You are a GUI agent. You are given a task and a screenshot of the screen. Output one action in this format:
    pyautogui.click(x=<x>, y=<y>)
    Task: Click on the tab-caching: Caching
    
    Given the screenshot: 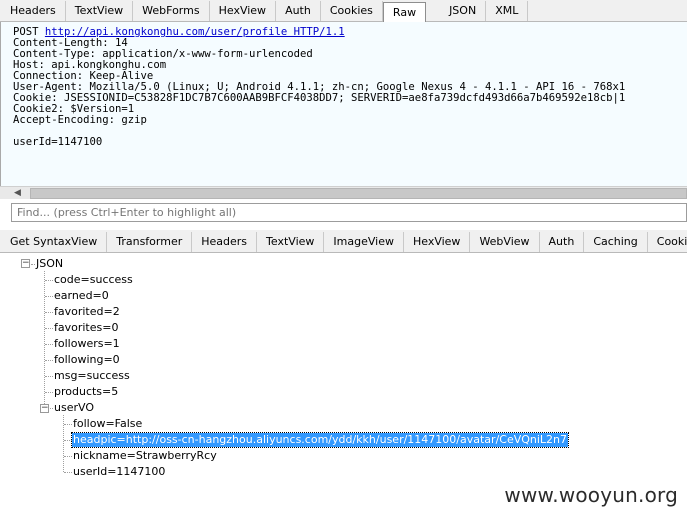 What is the action you would take?
    pyautogui.click(x=616, y=242)
    